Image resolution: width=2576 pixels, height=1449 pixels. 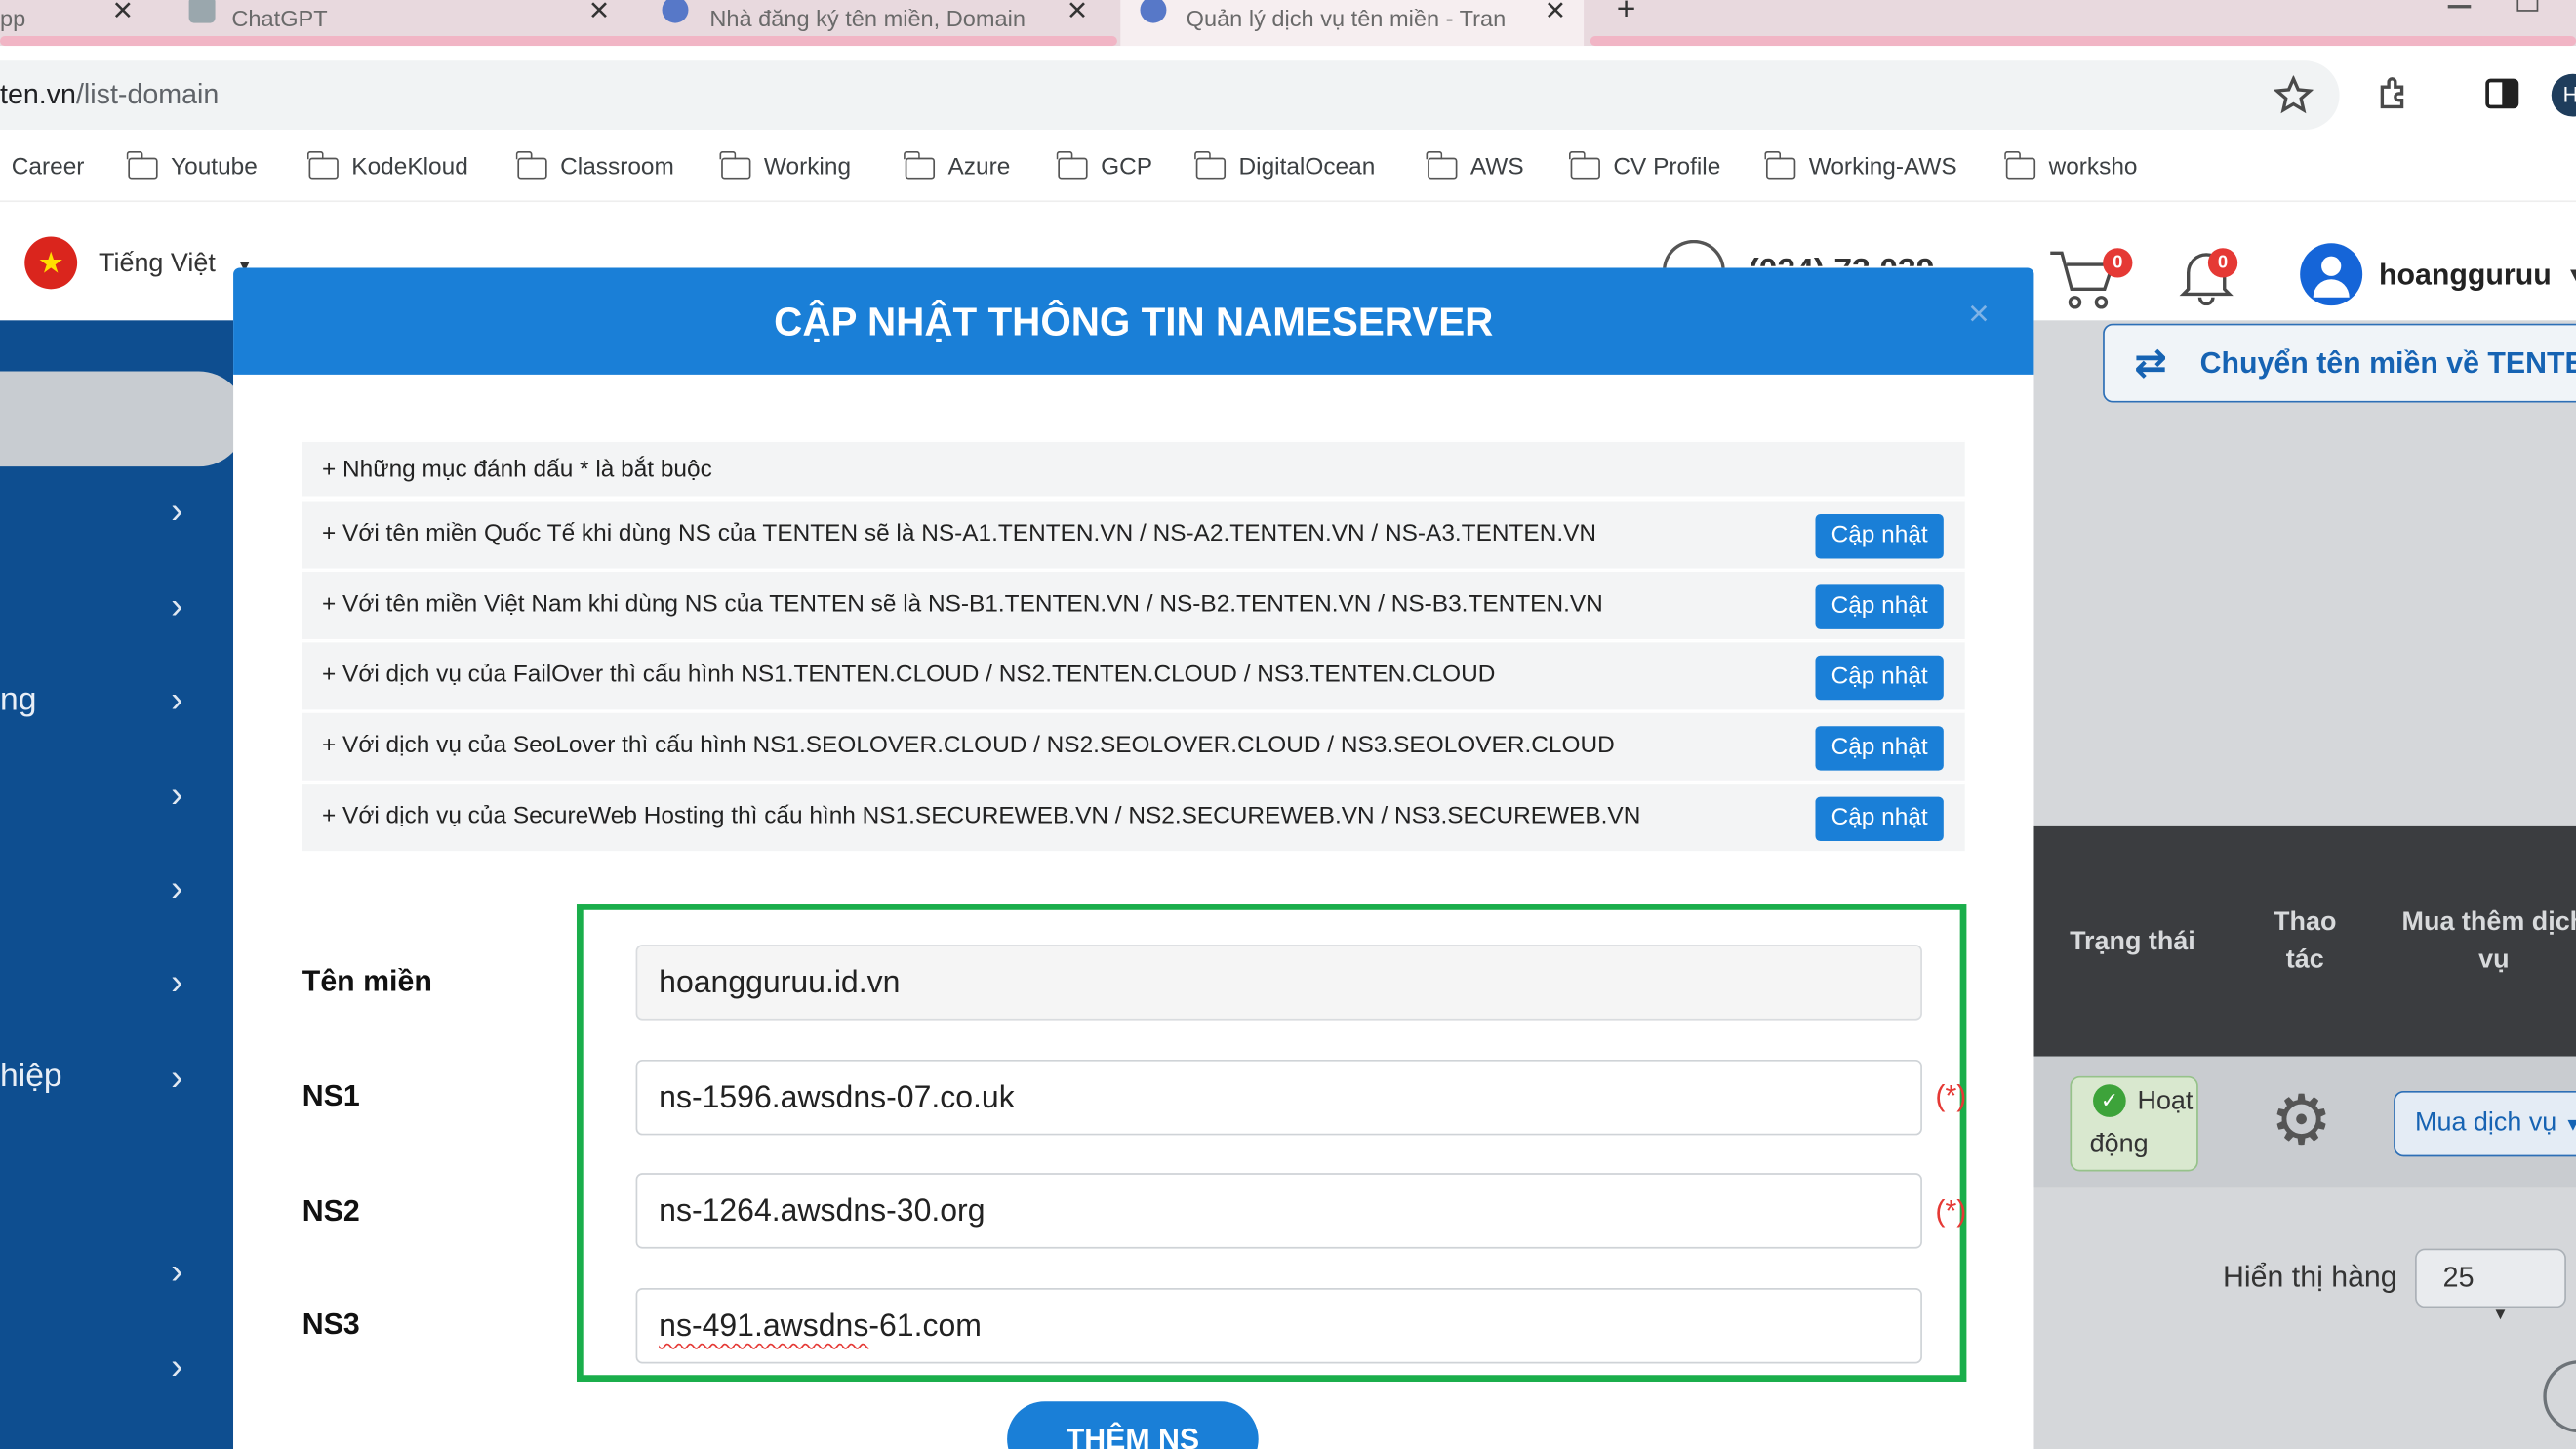 What do you see at coordinates (1475, 165) in the screenshot?
I see `bookmark-aws: AWS` at bounding box center [1475, 165].